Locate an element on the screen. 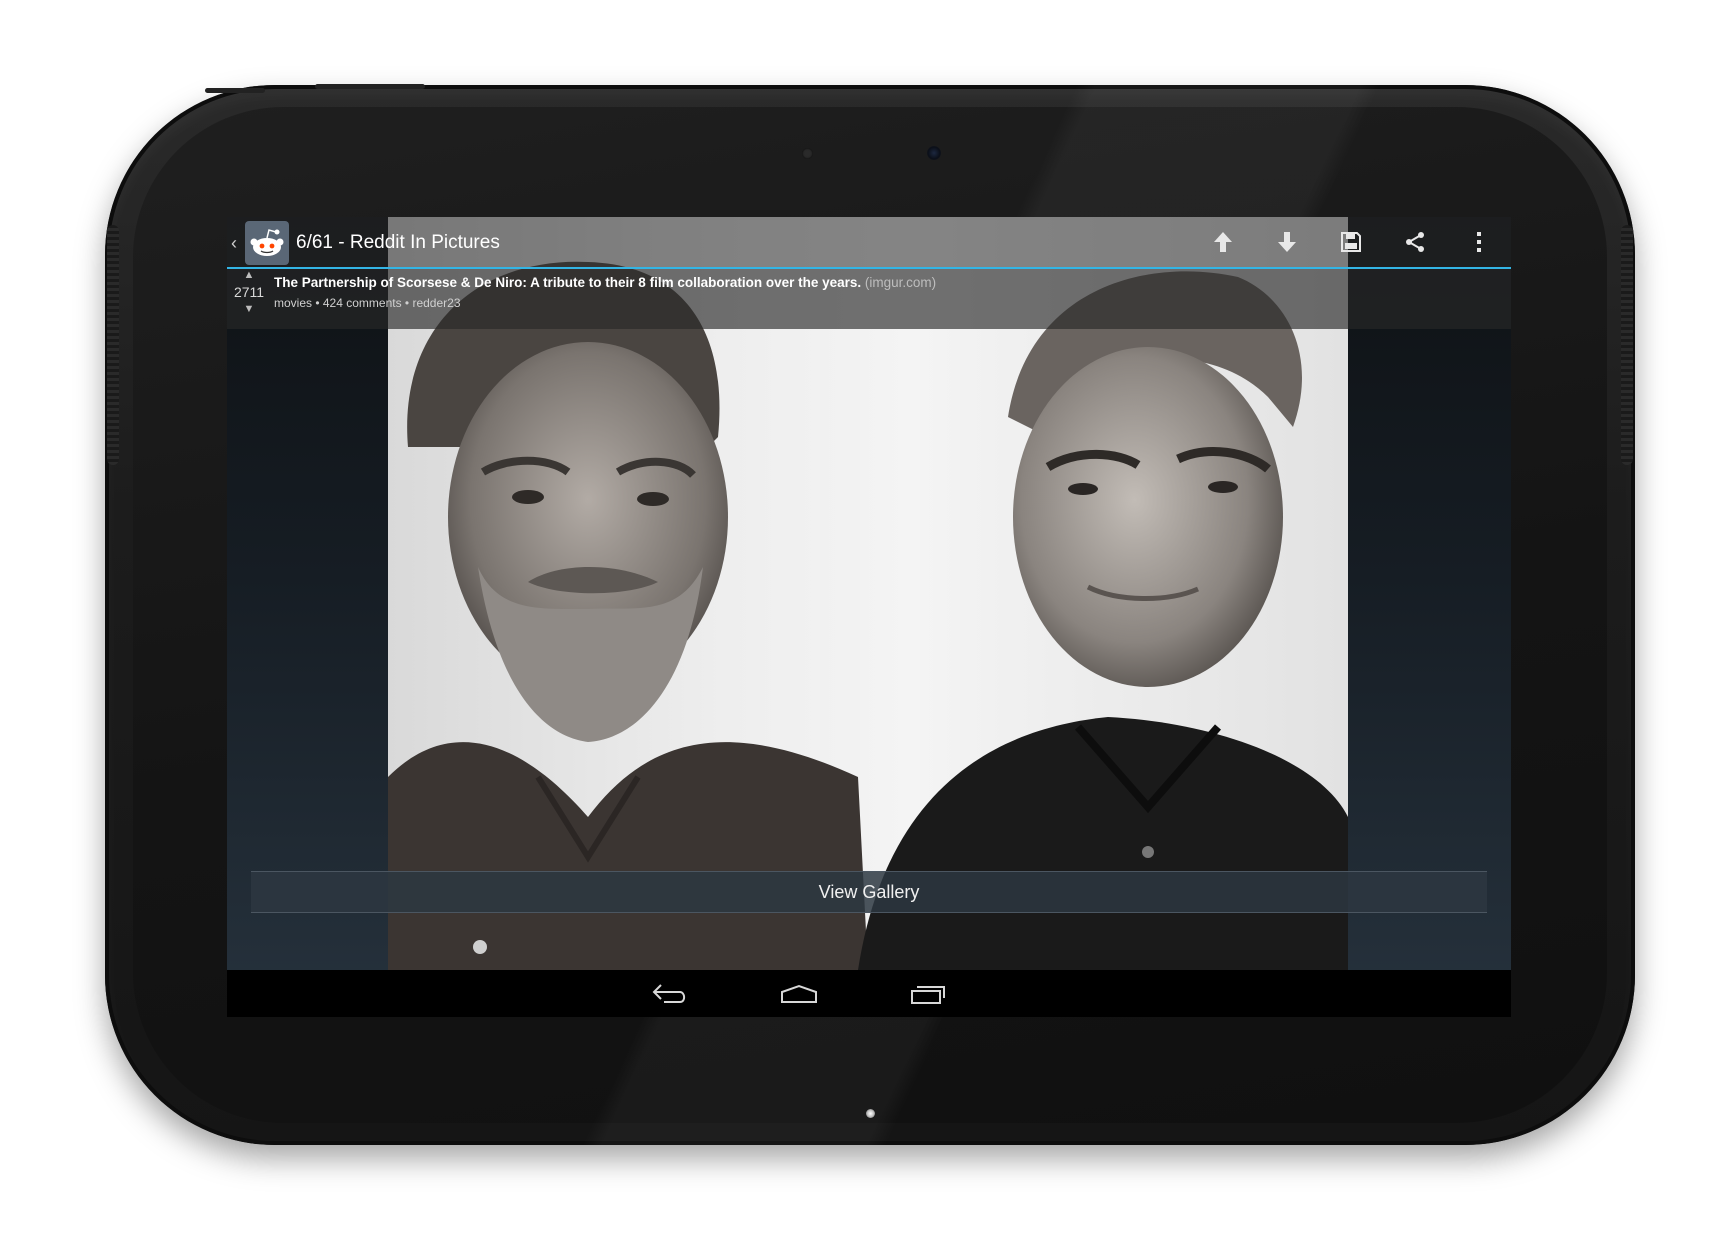 The image size is (1730, 1248). right-speaker-grille is located at coordinates (1627, 345).